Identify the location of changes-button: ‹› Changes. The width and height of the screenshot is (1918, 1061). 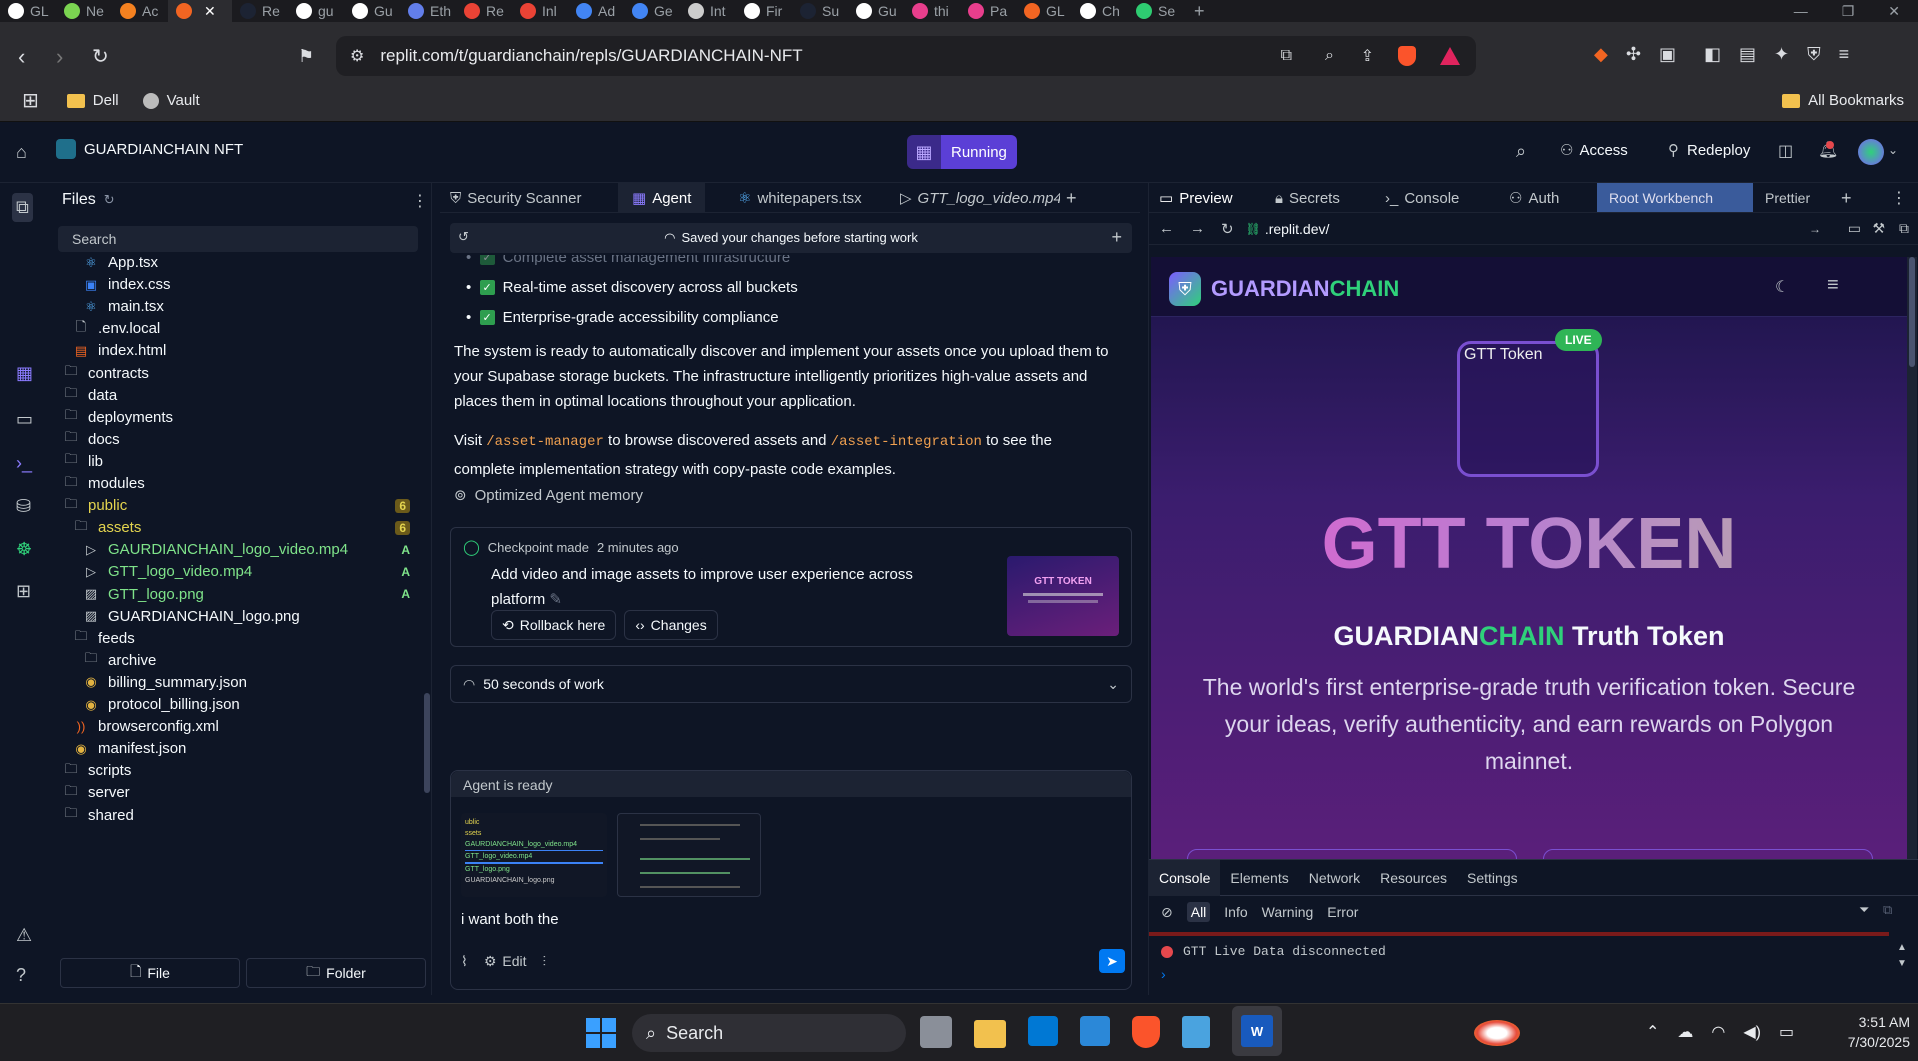
(671, 625).